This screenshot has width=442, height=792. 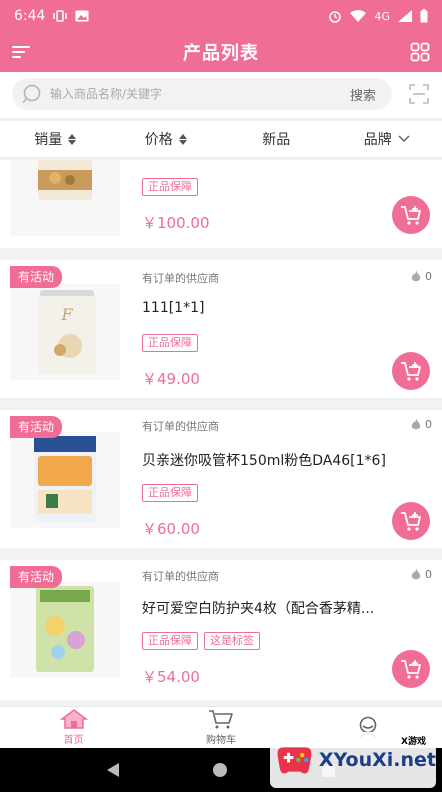 I want to click on battery-icon, so click(x=424, y=16).